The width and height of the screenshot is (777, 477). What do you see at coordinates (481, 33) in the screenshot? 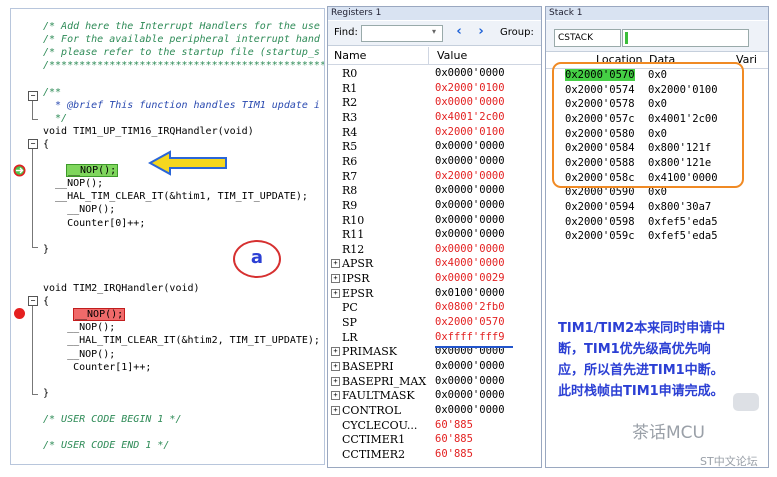
I see `next-arrow-icon: ›` at bounding box center [481, 33].